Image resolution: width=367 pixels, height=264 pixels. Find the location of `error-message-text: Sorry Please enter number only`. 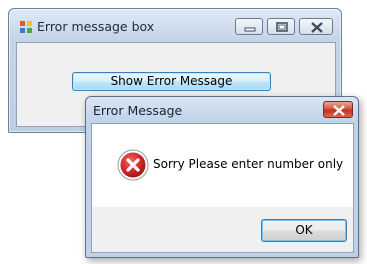

error-message-text: Sorry Please enter number only is located at coordinates (248, 164).